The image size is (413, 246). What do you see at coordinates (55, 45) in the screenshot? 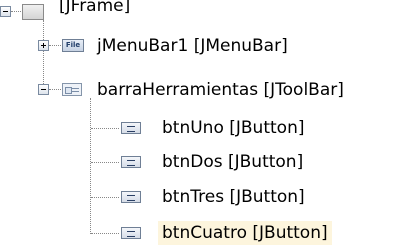
I see `menubar-connector` at bounding box center [55, 45].